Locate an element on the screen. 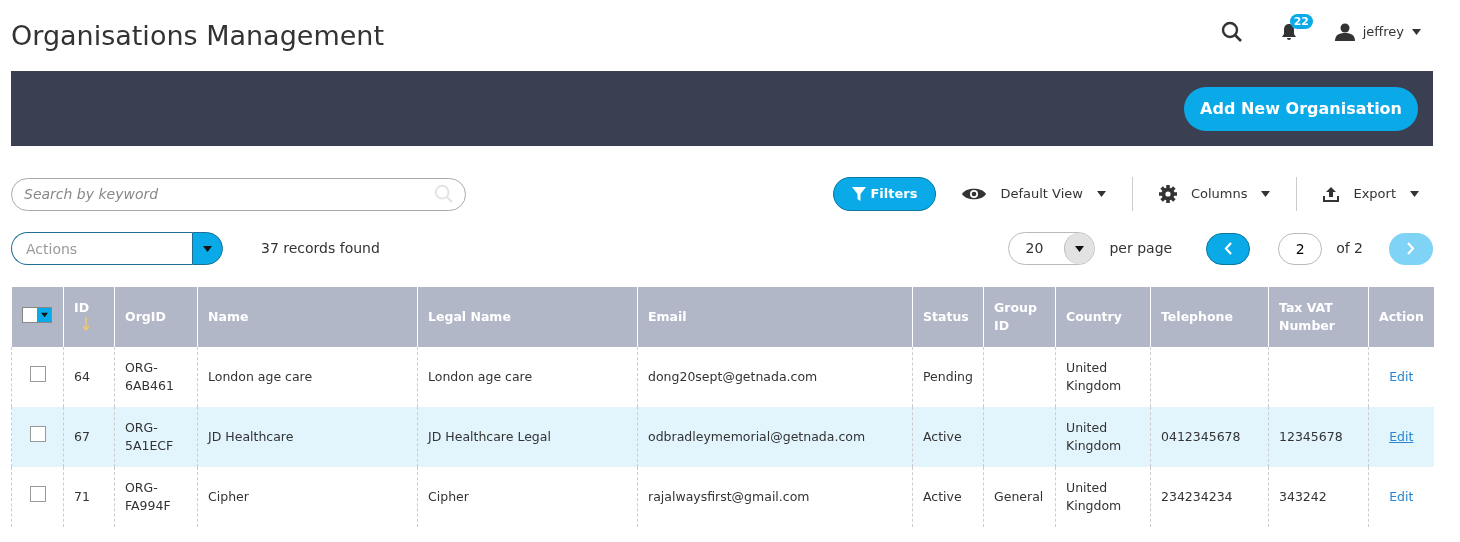 Image resolution: width=1460 pixels, height=542 pixels. table-cell: ORG-5A1ECF is located at coordinates (149, 436).